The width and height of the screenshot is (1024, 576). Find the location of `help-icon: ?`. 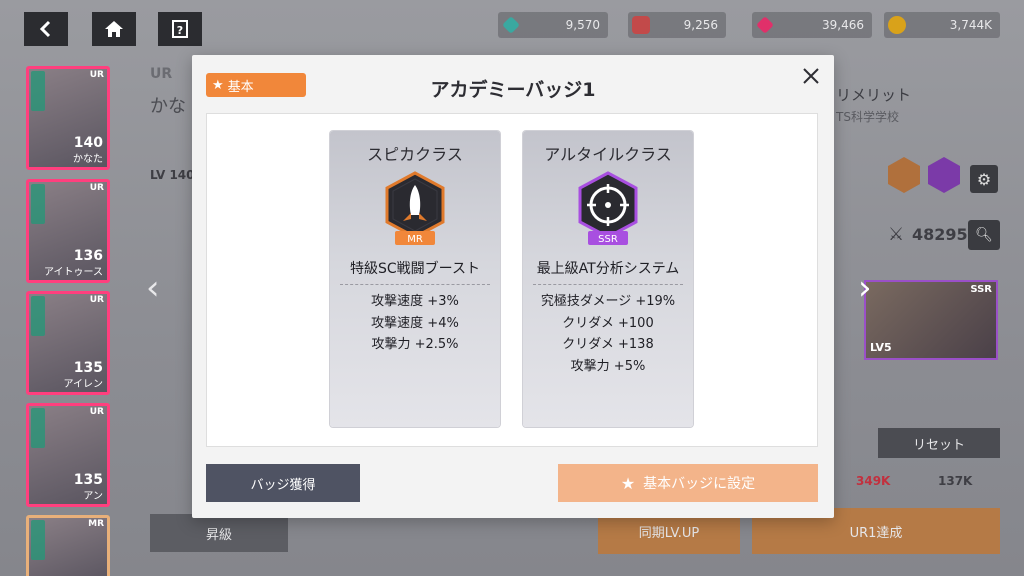

help-icon: ? is located at coordinates (180, 29).